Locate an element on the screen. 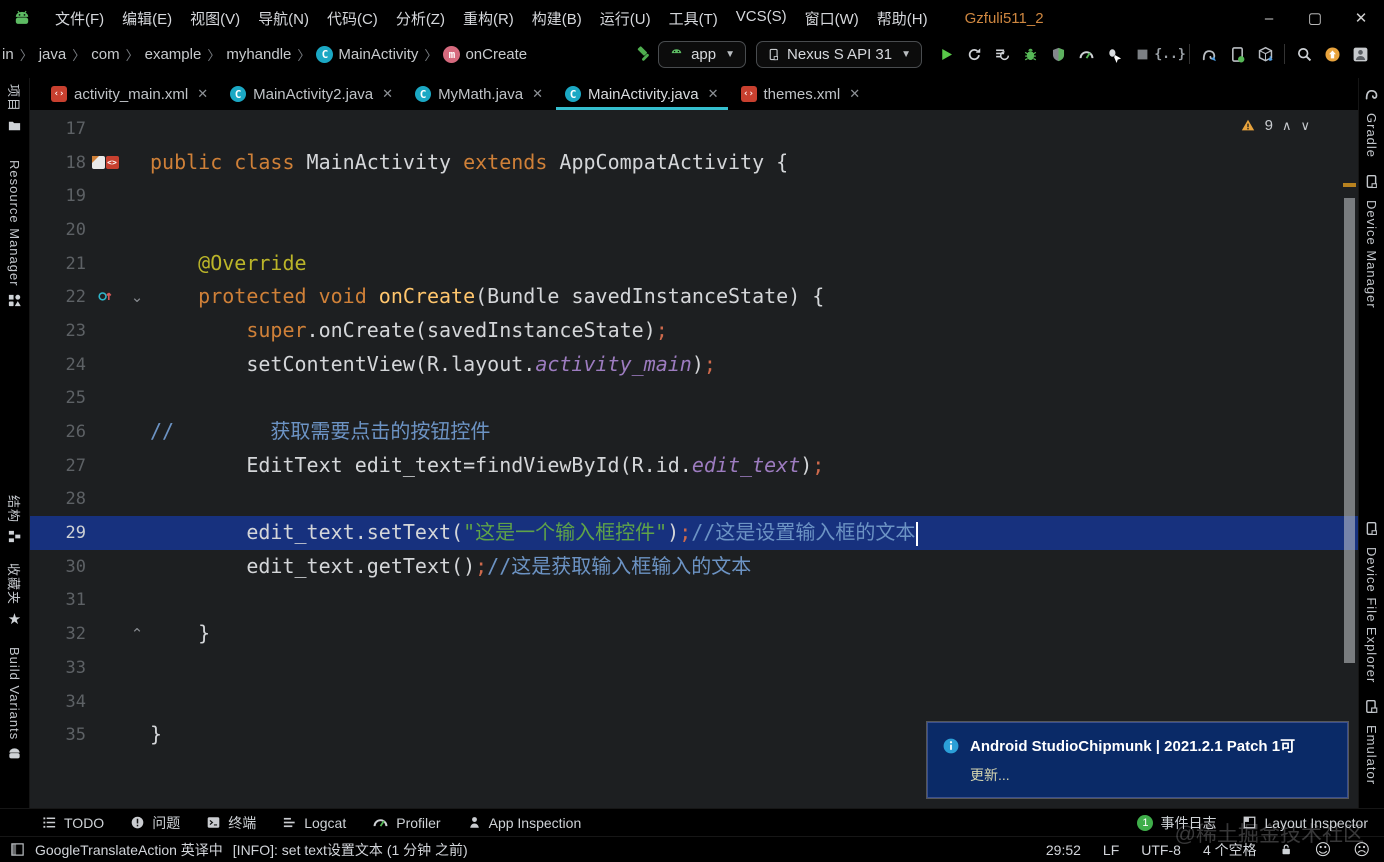 Image resolution: width=1384 pixels, height=862 pixels. code-line-31: 31 is located at coordinates (694, 601).